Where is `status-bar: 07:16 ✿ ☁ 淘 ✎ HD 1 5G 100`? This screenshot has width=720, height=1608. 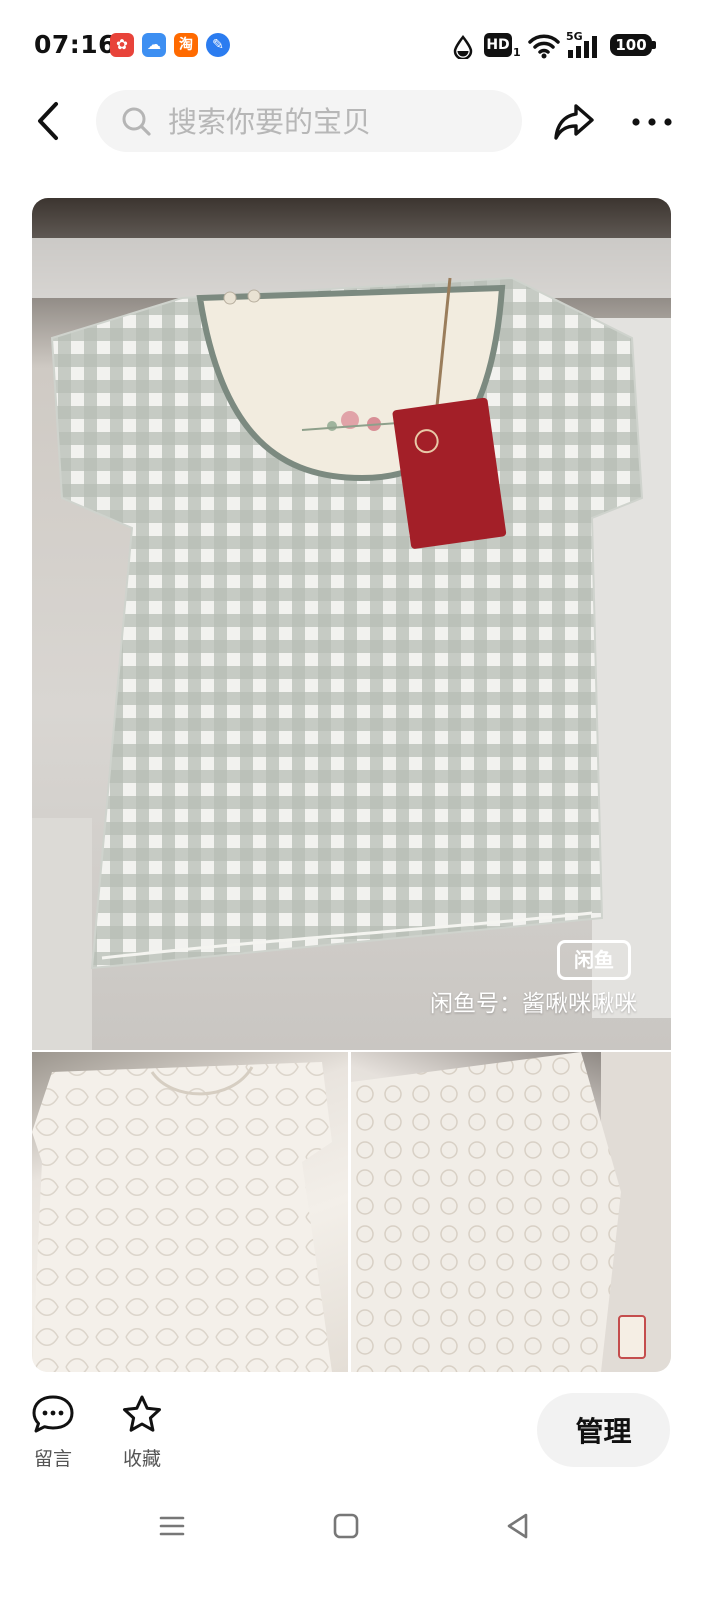 status-bar: 07:16 ✿ ☁ 淘 ✎ HD 1 5G 100 is located at coordinates (360, 46).